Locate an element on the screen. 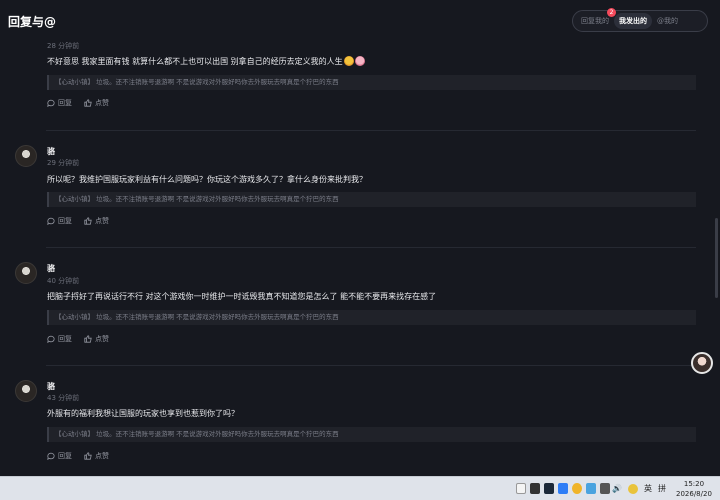 The image size is (720, 500). tab-label: 我发出的 is located at coordinates (633, 21).